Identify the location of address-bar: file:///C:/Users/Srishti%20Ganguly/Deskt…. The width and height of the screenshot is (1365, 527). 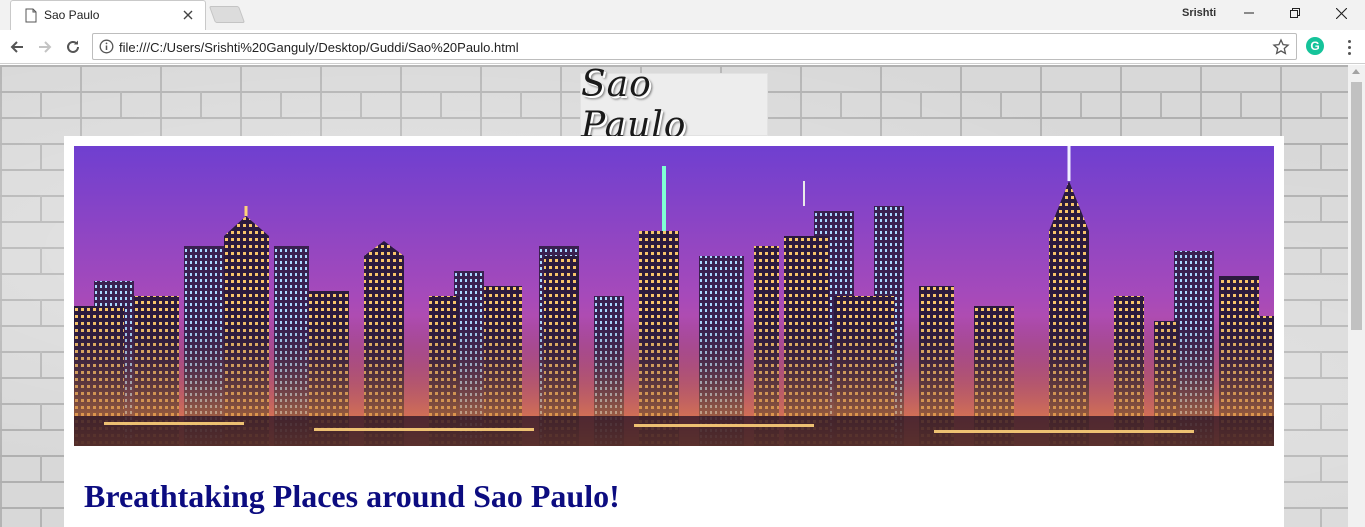
(694, 46).